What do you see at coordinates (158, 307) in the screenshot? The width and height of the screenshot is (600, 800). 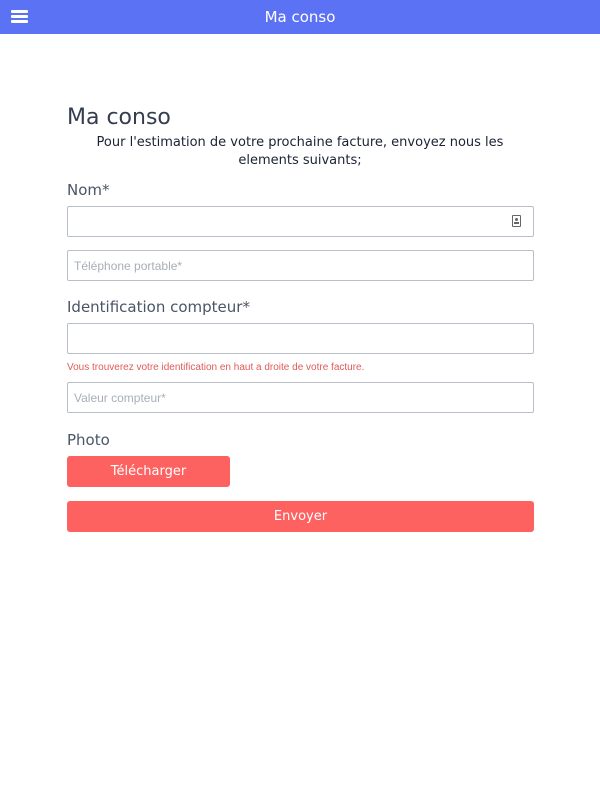 I see `meter-id-label: Identification compteur*` at bounding box center [158, 307].